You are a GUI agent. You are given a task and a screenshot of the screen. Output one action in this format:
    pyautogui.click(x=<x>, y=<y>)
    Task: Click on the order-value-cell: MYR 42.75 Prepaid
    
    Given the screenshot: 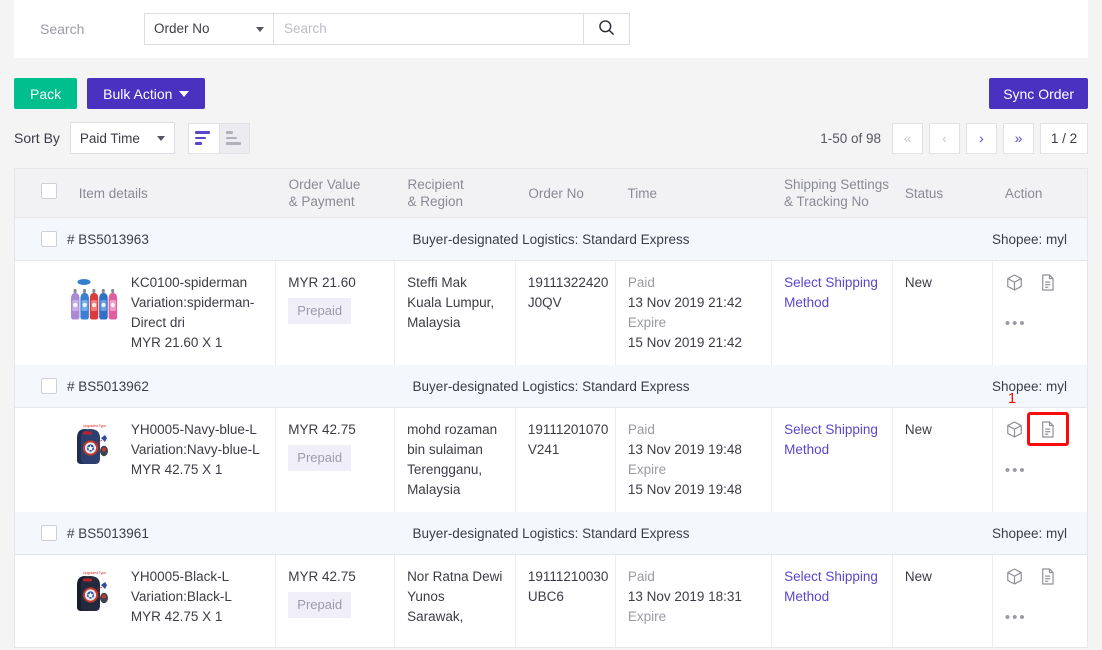 What is the action you would take?
    pyautogui.click(x=336, y=460)
    